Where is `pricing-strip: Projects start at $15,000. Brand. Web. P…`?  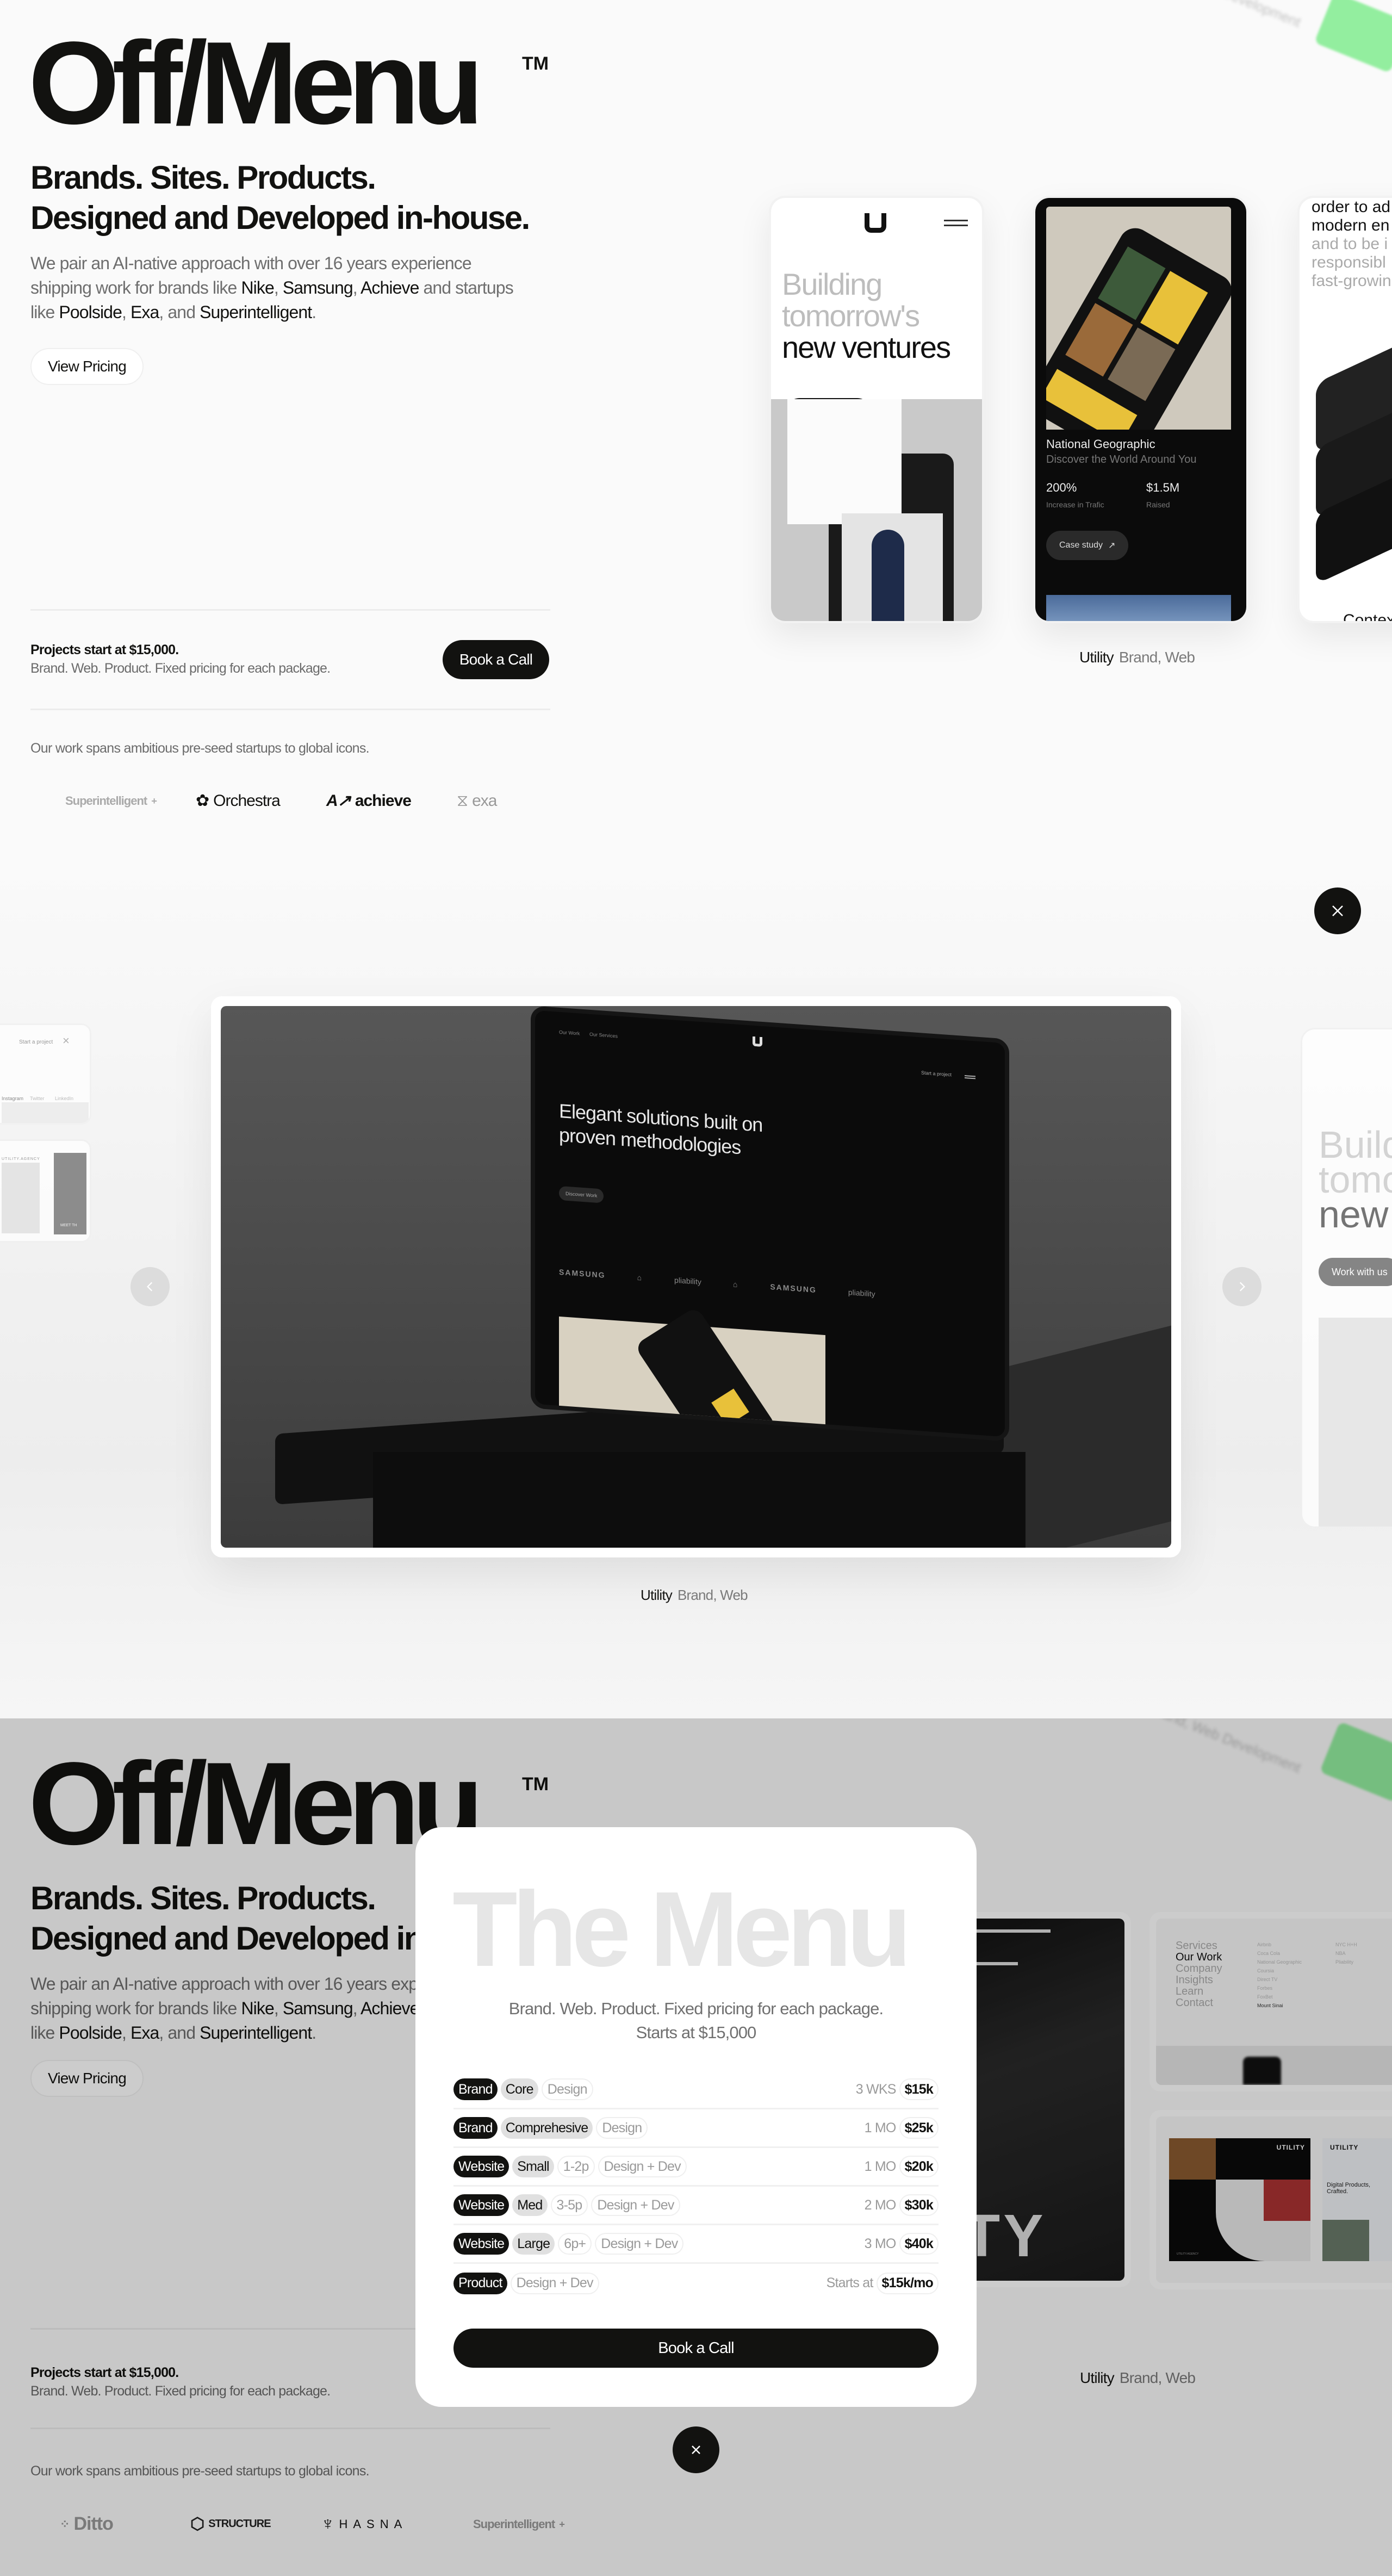
pricing-strip: Projects start at $15,000. Brand. Web. P… is located at coordinates (180, 660).